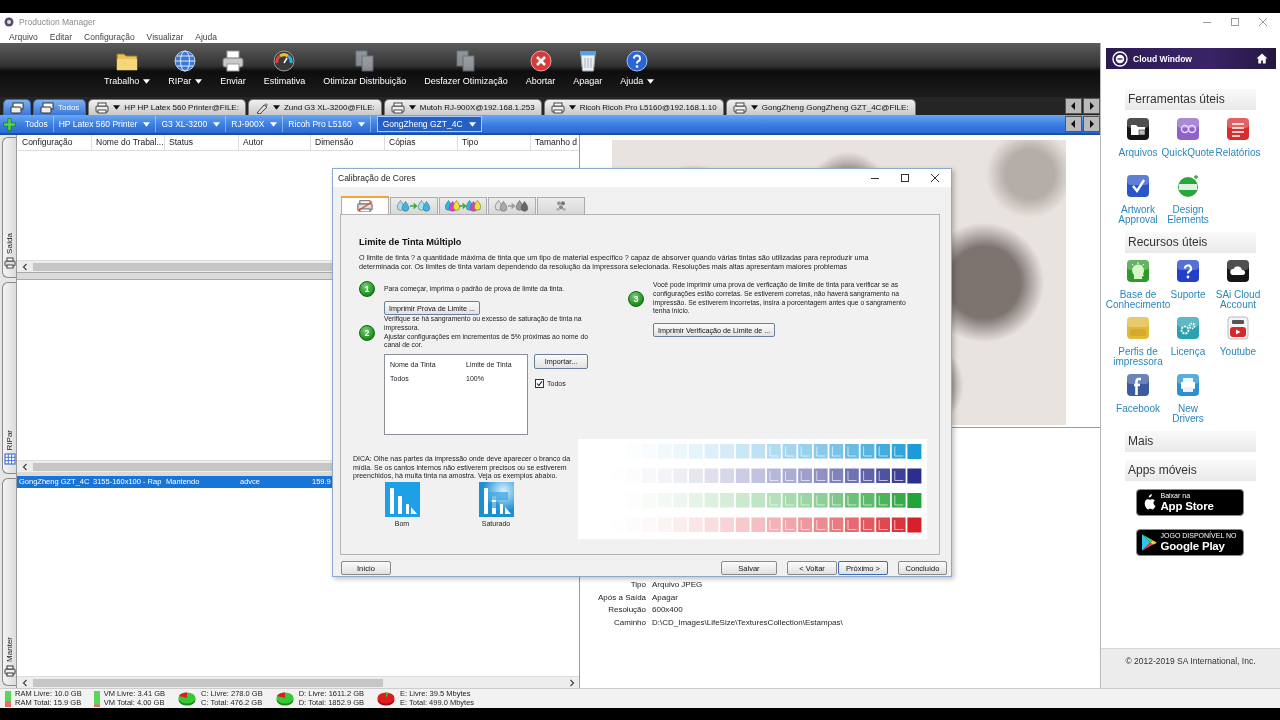 This screenshot has height=720, width=1280. Describe the element at coordinates (165, 36) in the screenshot. I see `menu-item: Visualizar` at that location.